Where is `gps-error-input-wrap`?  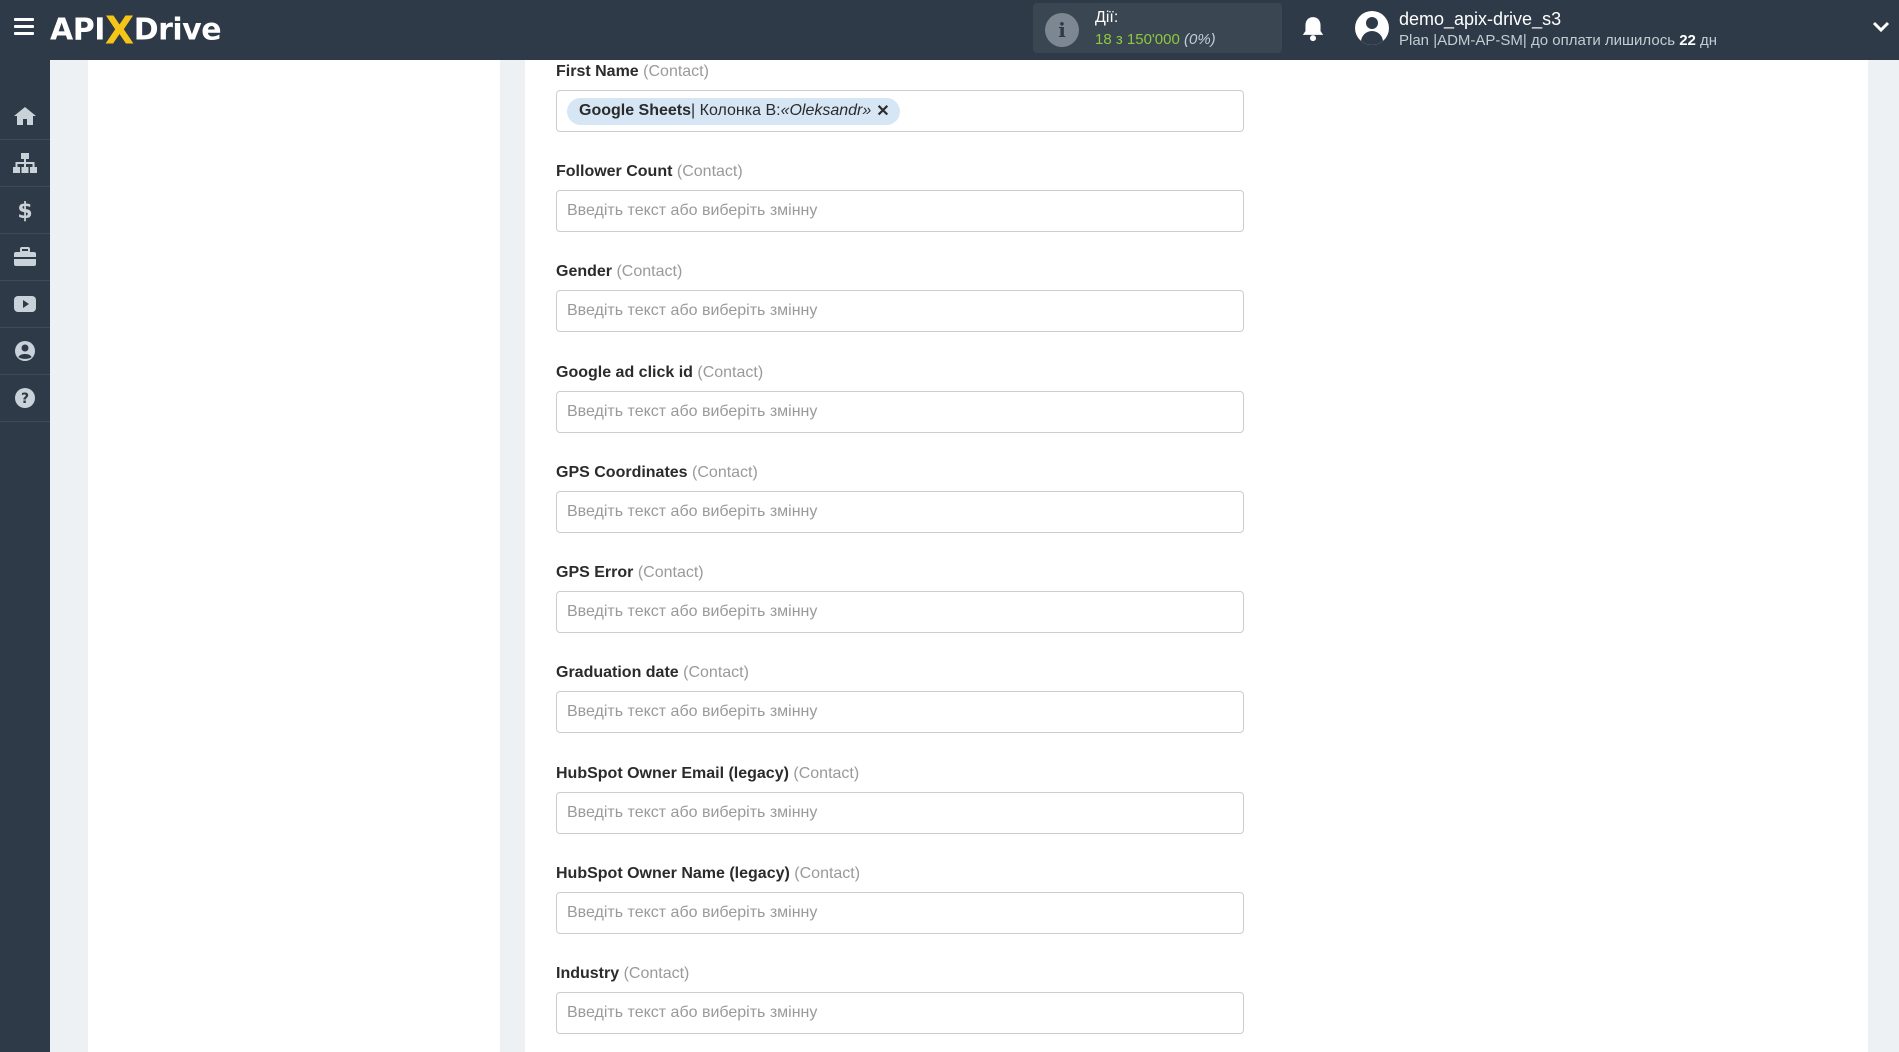 gps-error-input-wrap is located at coordinates (900, 612).